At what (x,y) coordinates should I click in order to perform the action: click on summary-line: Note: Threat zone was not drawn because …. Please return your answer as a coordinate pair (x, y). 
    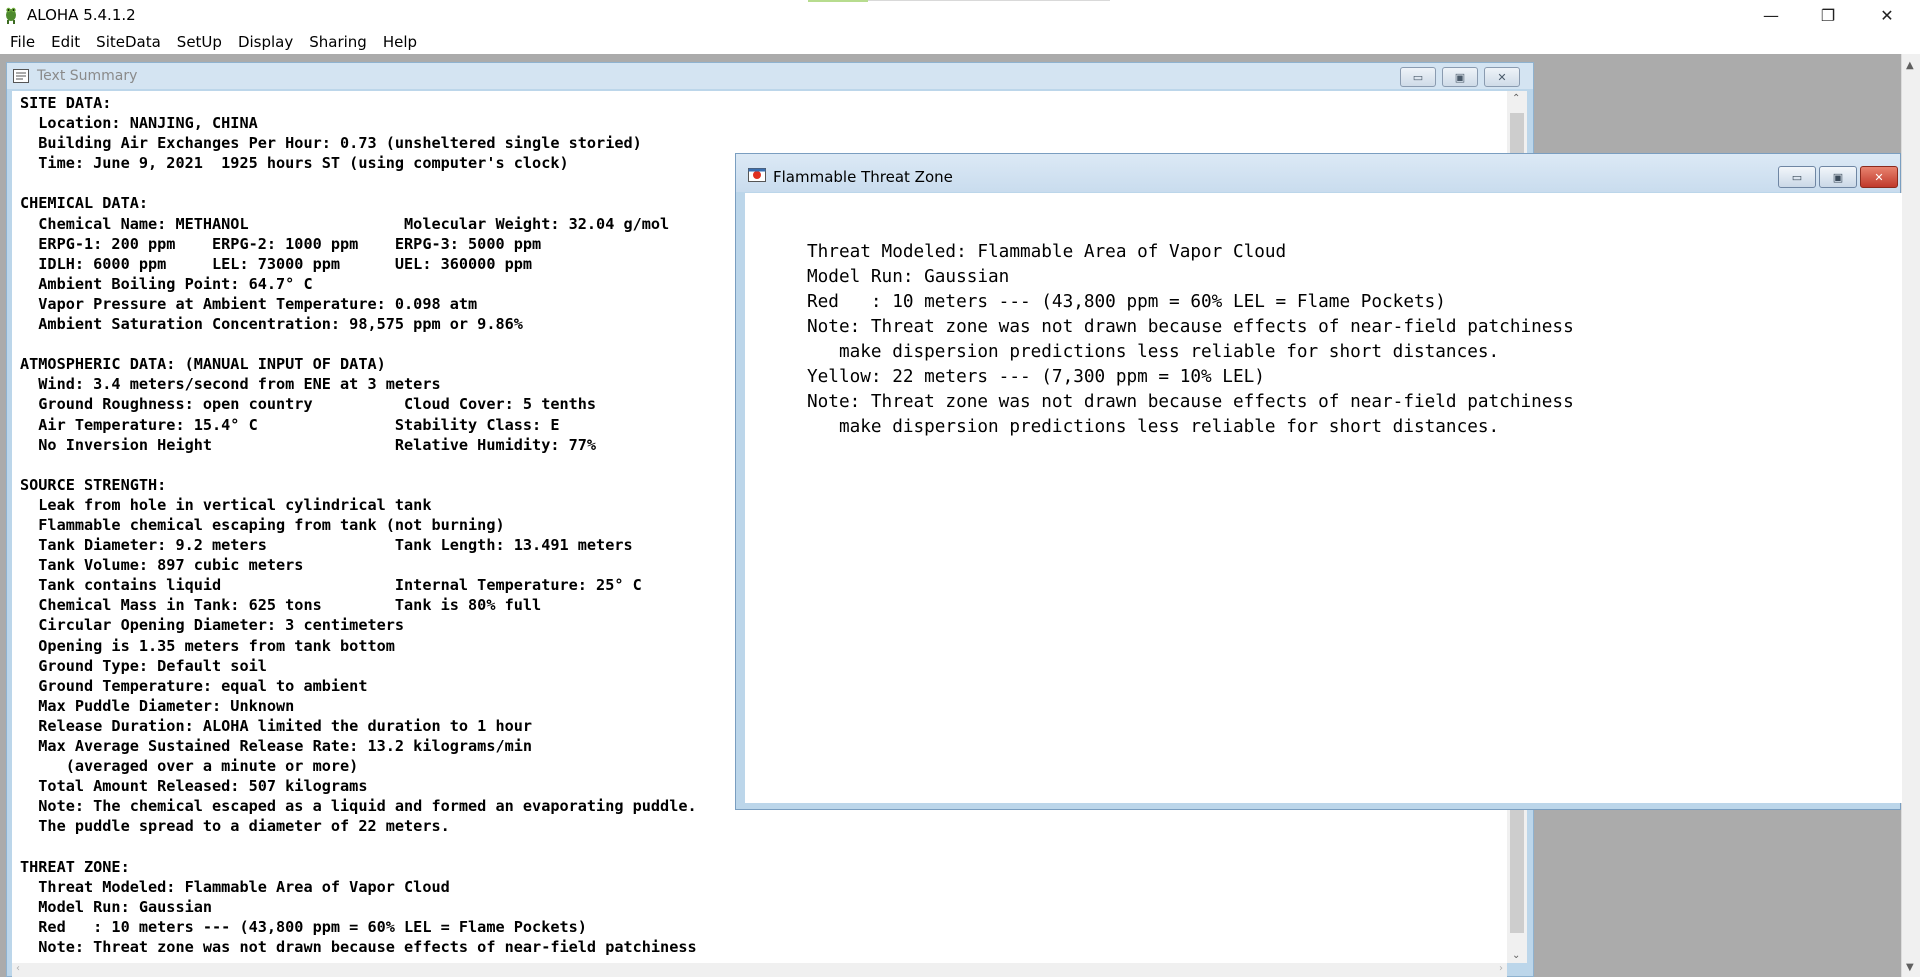
    Looking at the image, I should click on (358, 946).